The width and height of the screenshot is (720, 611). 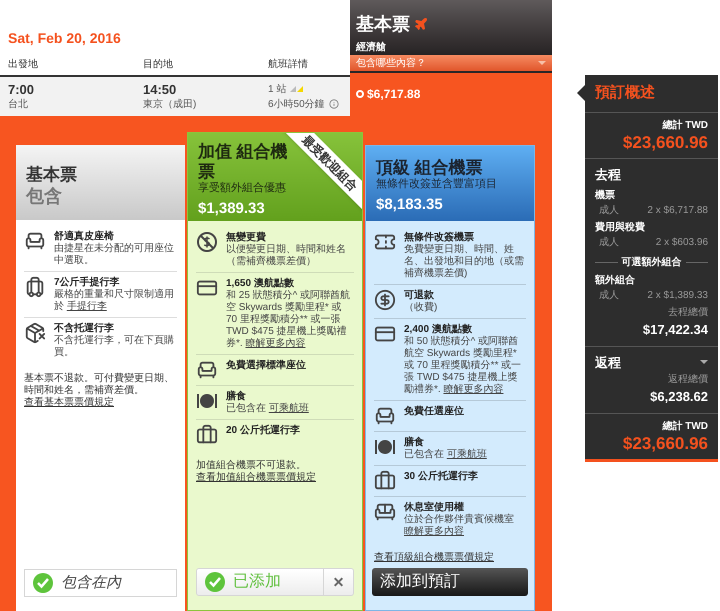 I want to click on feature-title: 可退款, so click(x=419, y=295).